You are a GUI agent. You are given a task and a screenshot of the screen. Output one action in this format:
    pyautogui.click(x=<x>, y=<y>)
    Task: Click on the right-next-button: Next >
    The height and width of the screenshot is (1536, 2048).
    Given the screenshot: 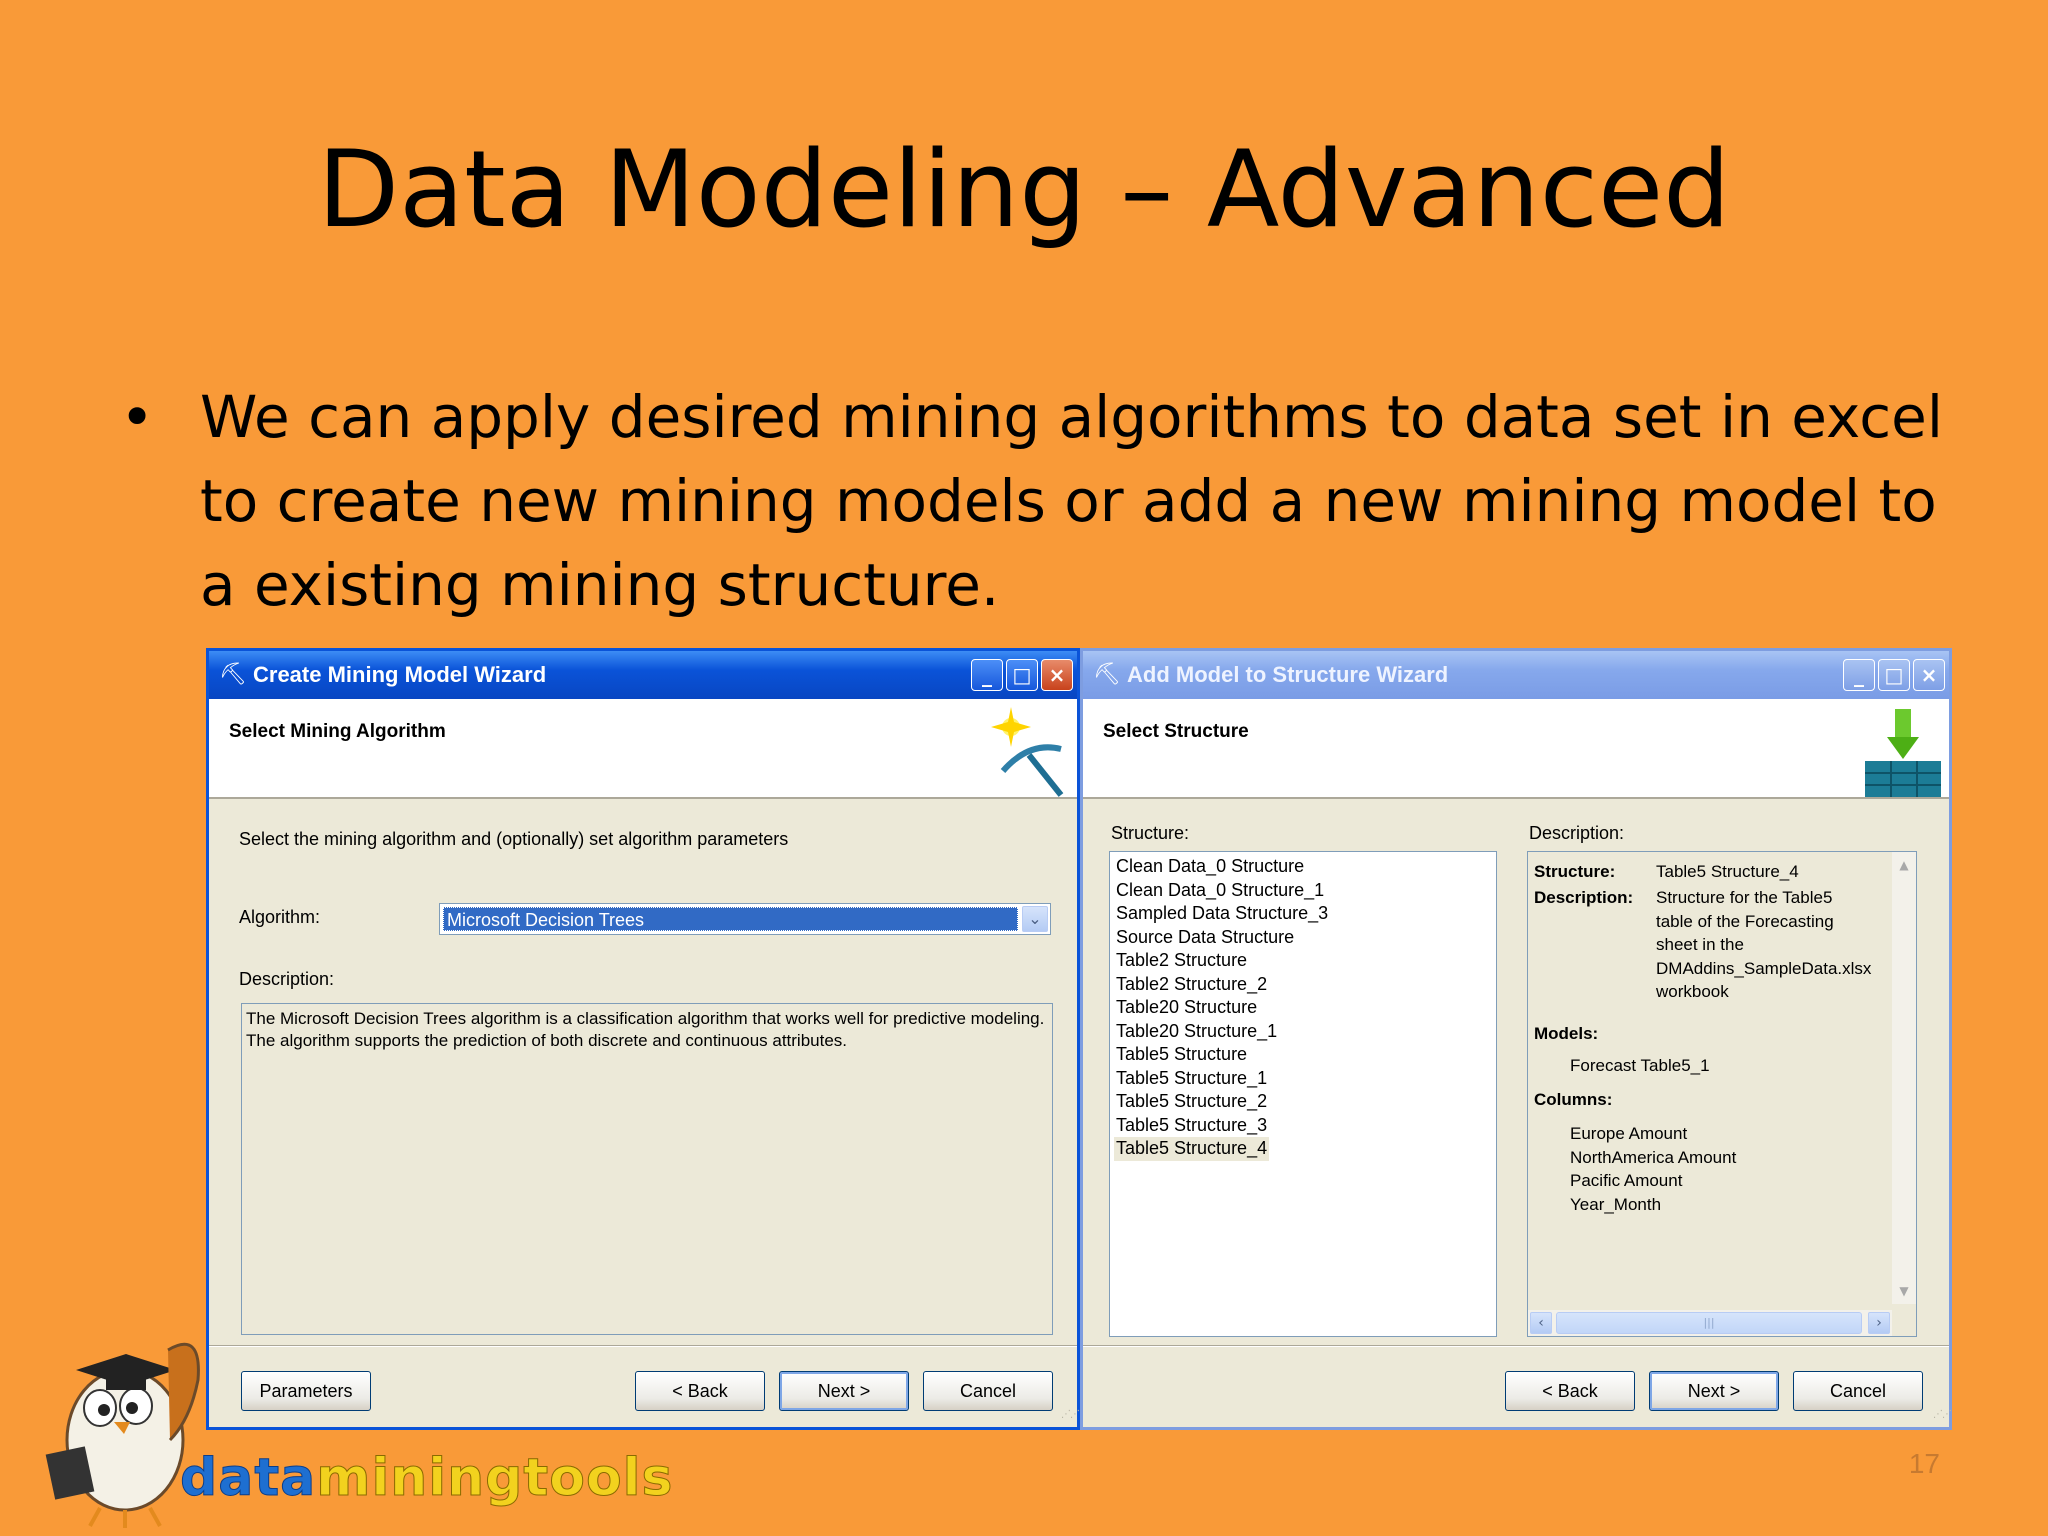 What is the action you would take?
    pyautogui.click(x=1714, y=1391)
    